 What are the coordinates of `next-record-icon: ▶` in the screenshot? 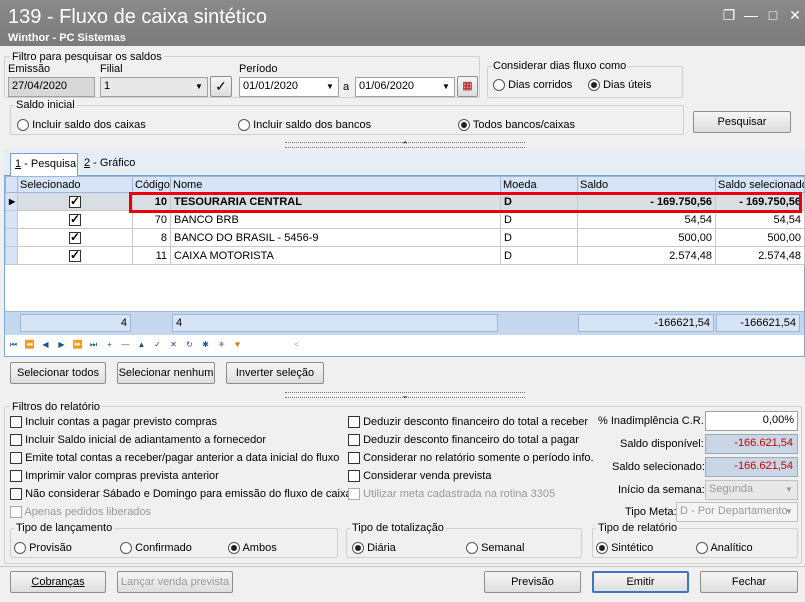 It's located at (61, 345).